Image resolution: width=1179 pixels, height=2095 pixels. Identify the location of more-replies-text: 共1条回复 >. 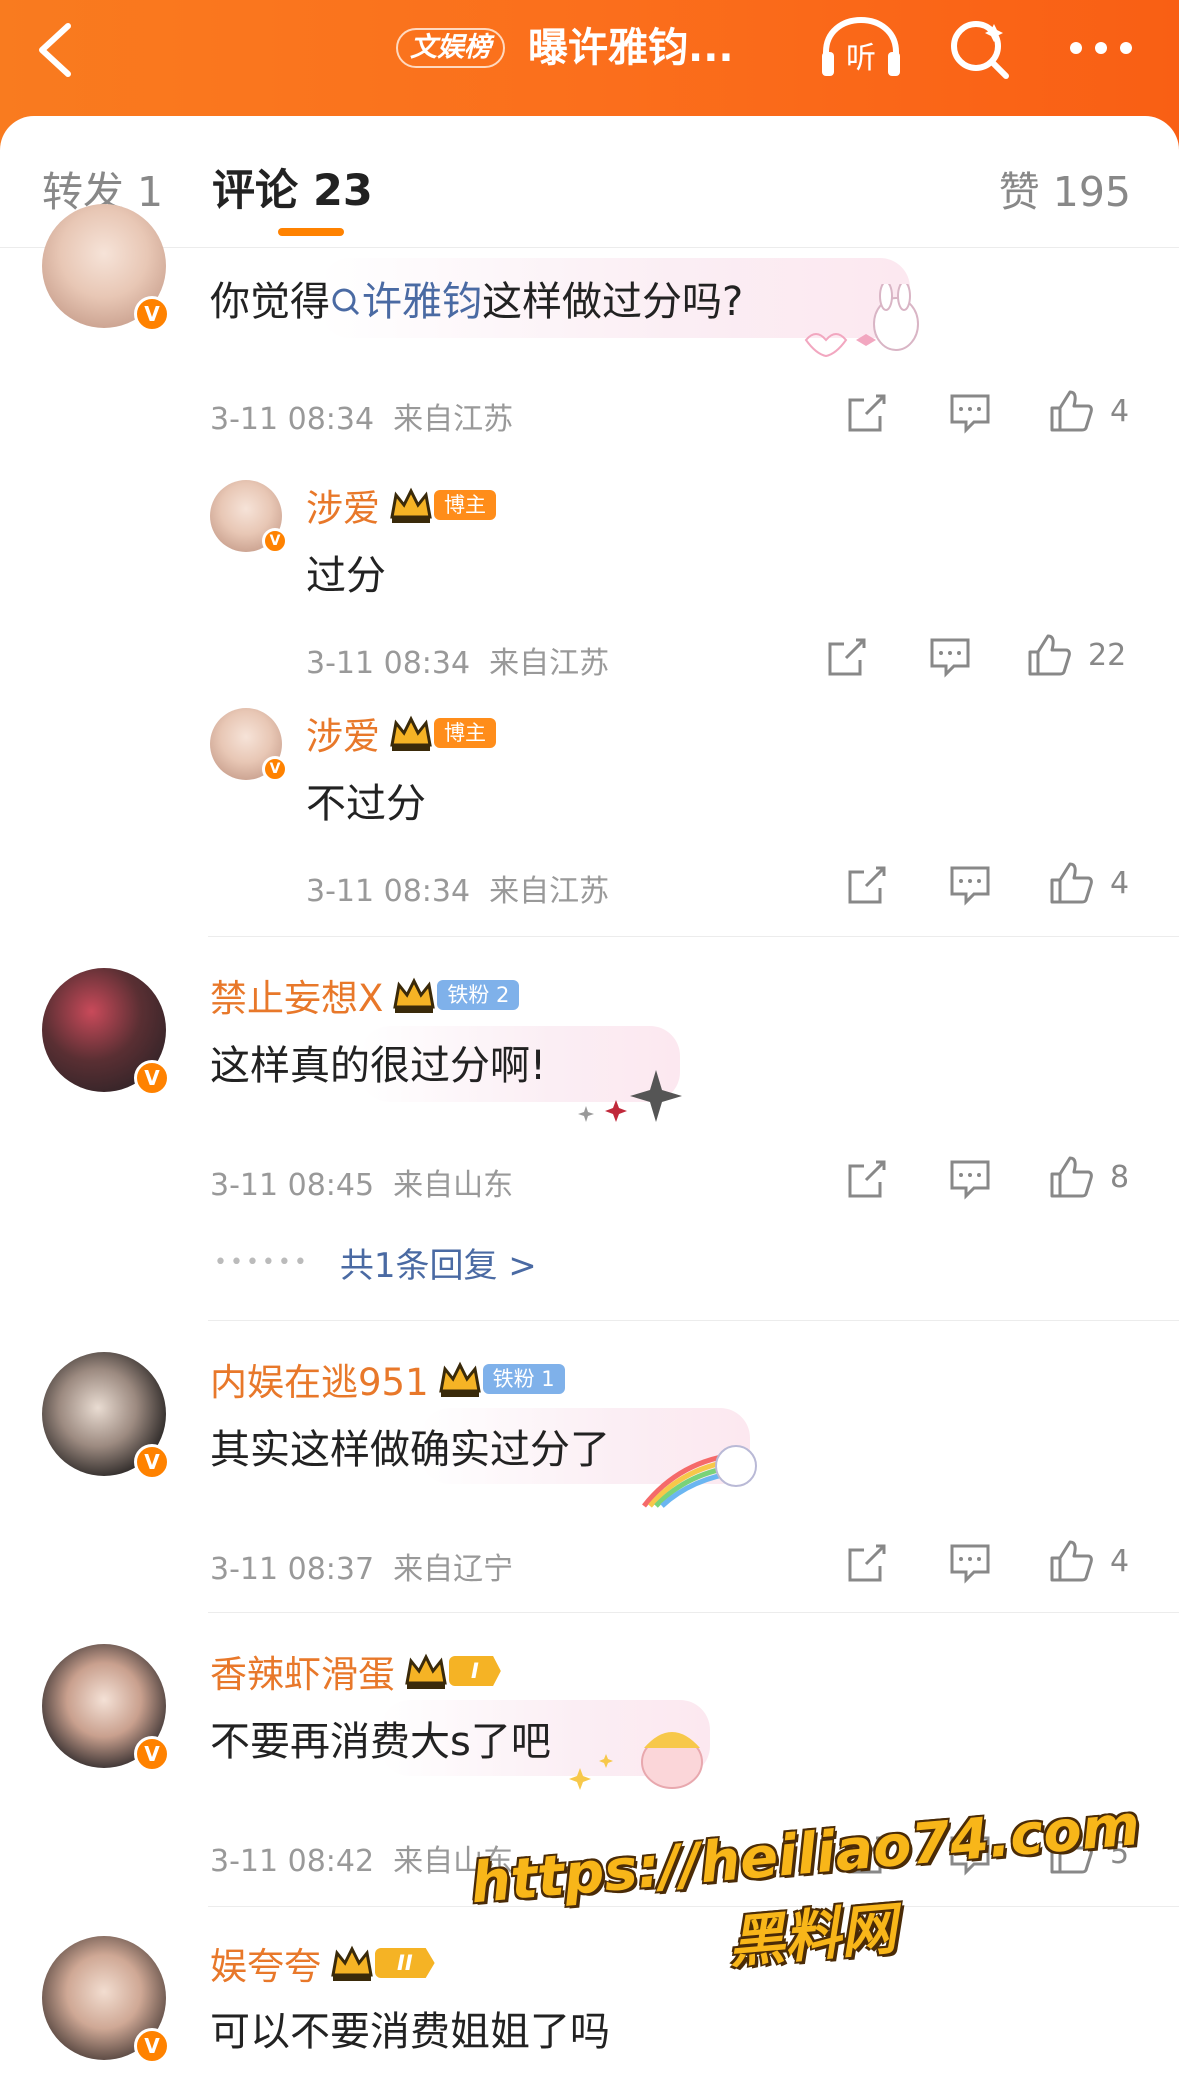
(438, 1266).